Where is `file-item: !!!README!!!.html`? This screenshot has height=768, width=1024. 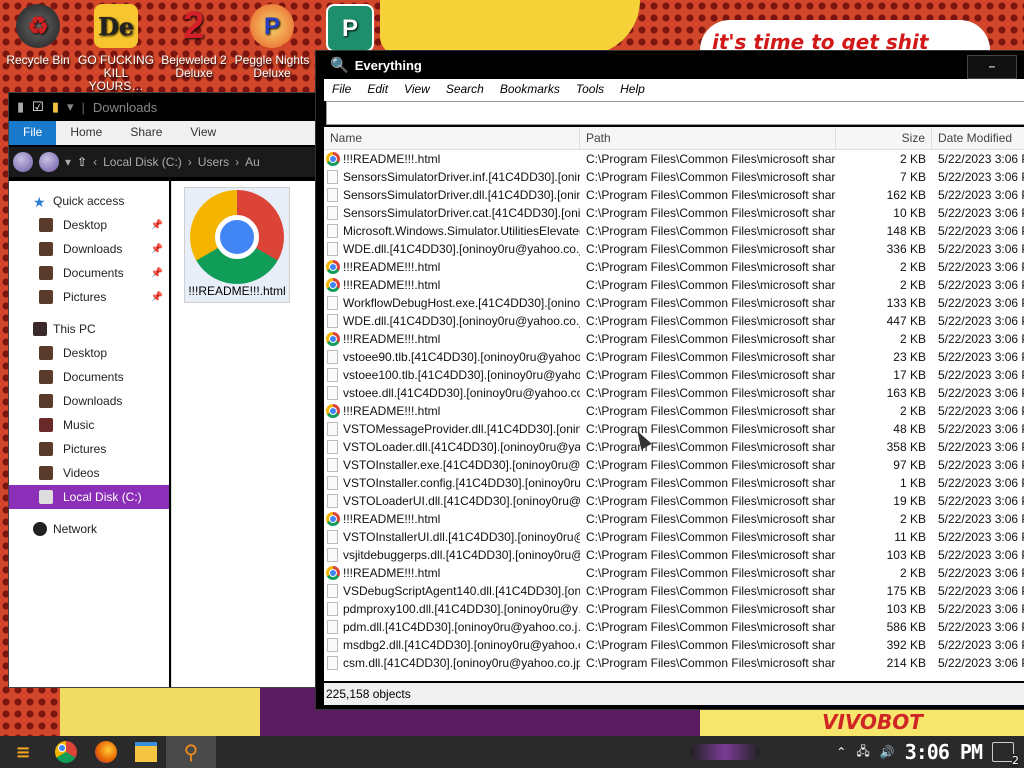
file-item: !!!README!!!.html is located at coordinates (237, 245).